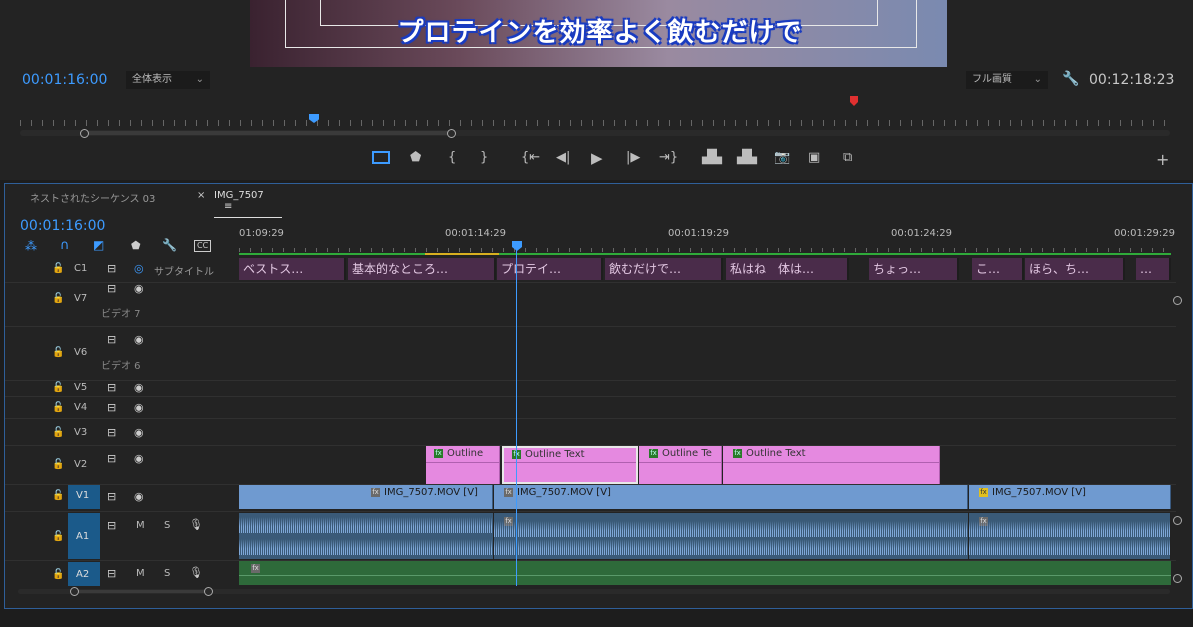  I want to click on linked-selection-icon: ◩, so click(98, 245).